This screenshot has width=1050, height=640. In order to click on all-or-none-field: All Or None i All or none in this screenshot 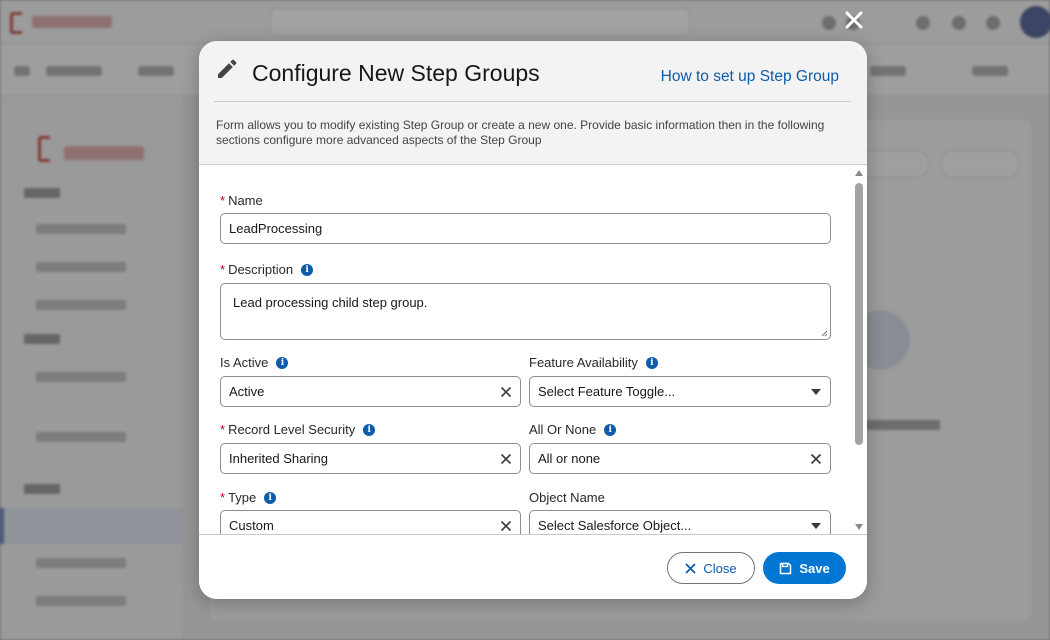, I will do `click(680, 448)`.